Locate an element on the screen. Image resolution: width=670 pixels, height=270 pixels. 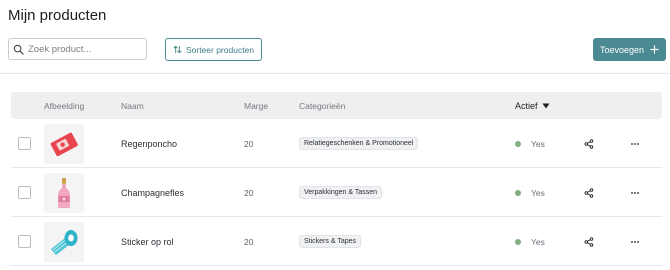
poncho-package-image is located at coordinates (64, 144).